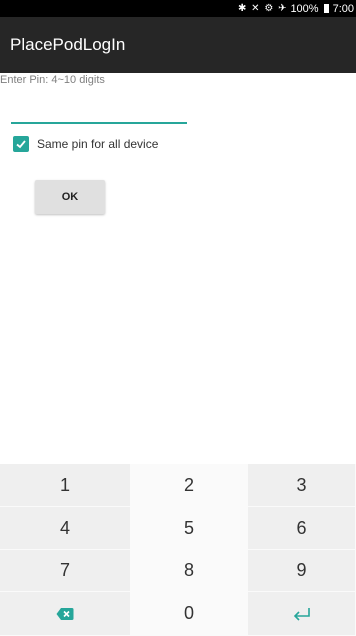 Image resolution: width=356 pixels, height=636 pixels. I want to click on key-5: 5, so click(189, 528).